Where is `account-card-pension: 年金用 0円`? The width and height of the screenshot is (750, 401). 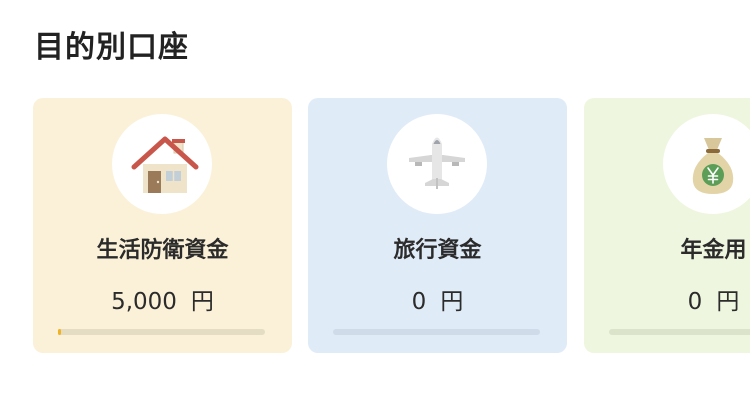
account-card-pension: 年金用 0円 is located at coordinates (667, 225).